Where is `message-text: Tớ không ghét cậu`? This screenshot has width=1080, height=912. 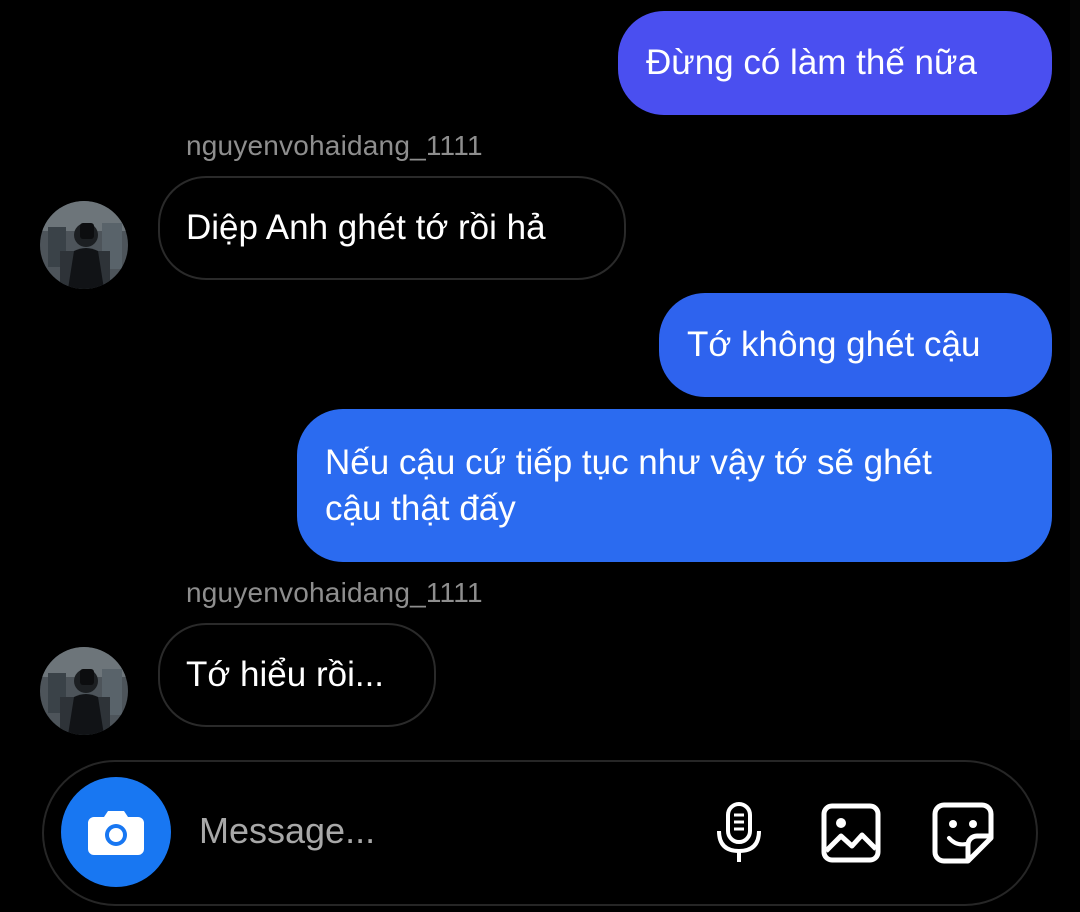 message-text: Tớ không ghét cậu is located at coordinates (834, 344).